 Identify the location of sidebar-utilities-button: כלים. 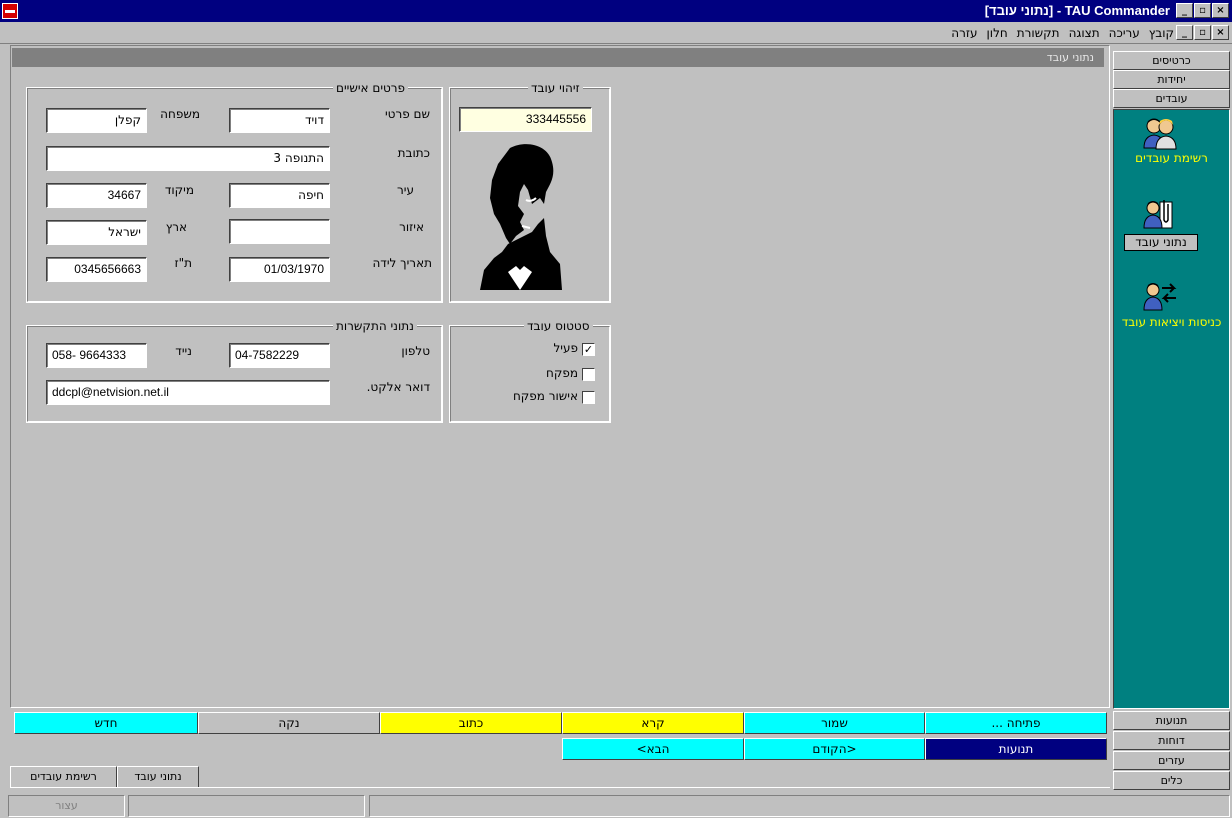
(1171, 780).